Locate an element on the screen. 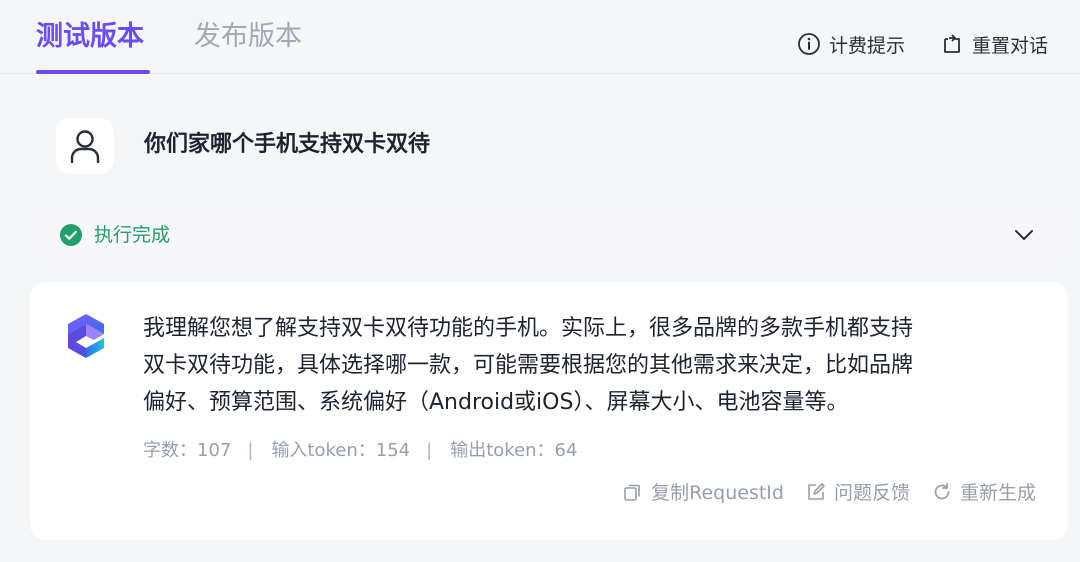 The image size is (1080, 562). billing-tip-button: 计费提示 is located at coordinates (851, 44).